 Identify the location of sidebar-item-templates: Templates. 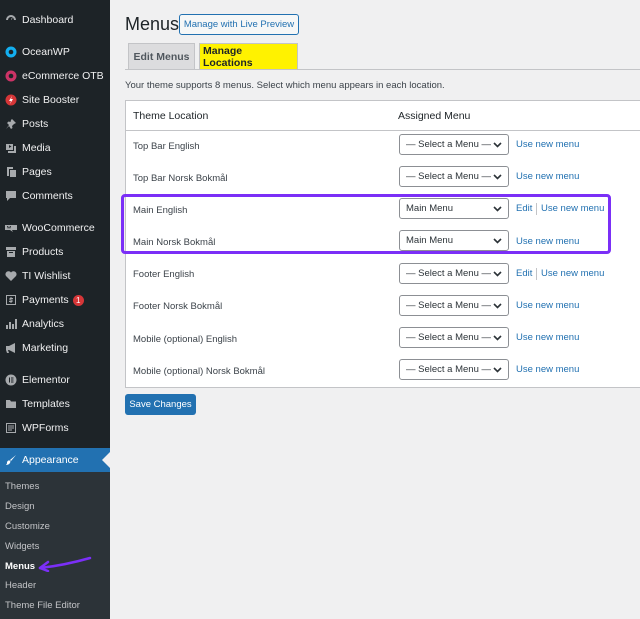
(55, 404).